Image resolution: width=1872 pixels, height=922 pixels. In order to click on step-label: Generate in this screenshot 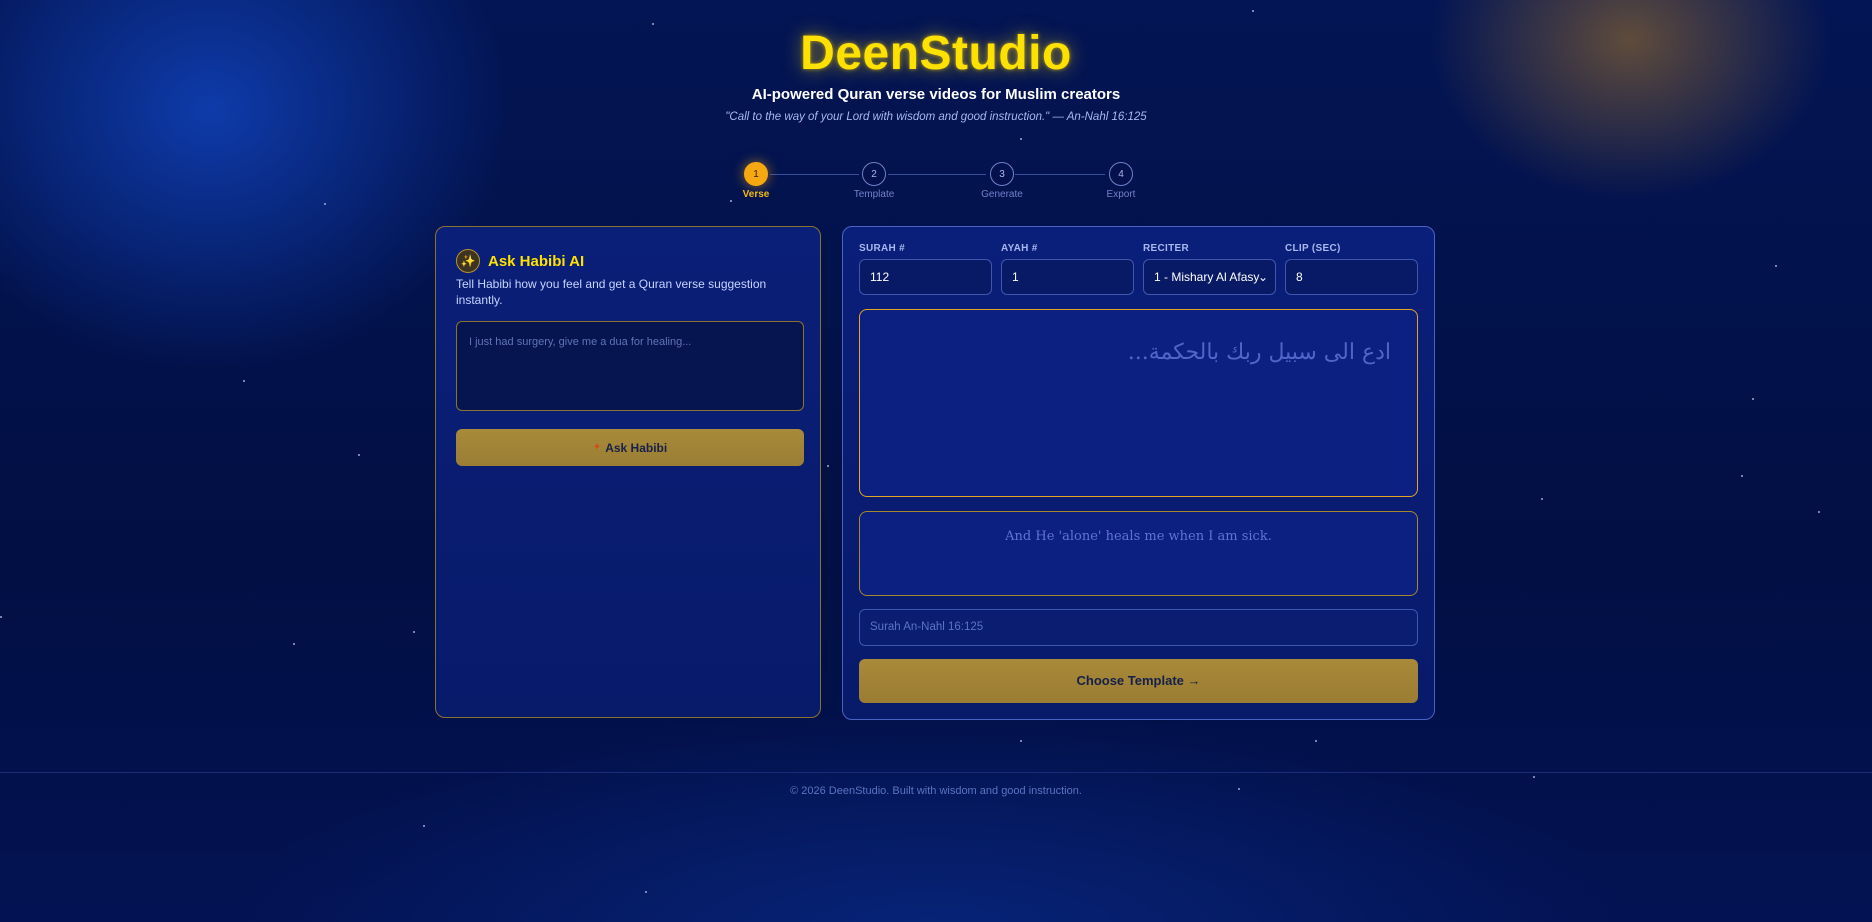, I will do `click(1002, 194)`.